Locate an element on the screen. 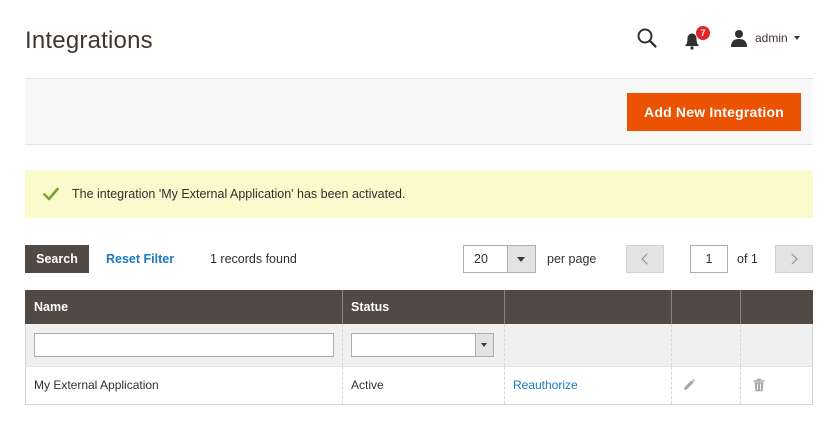 This screenshot has width=840, height=431. filter-cell-status is located at coordinates (423, 345).